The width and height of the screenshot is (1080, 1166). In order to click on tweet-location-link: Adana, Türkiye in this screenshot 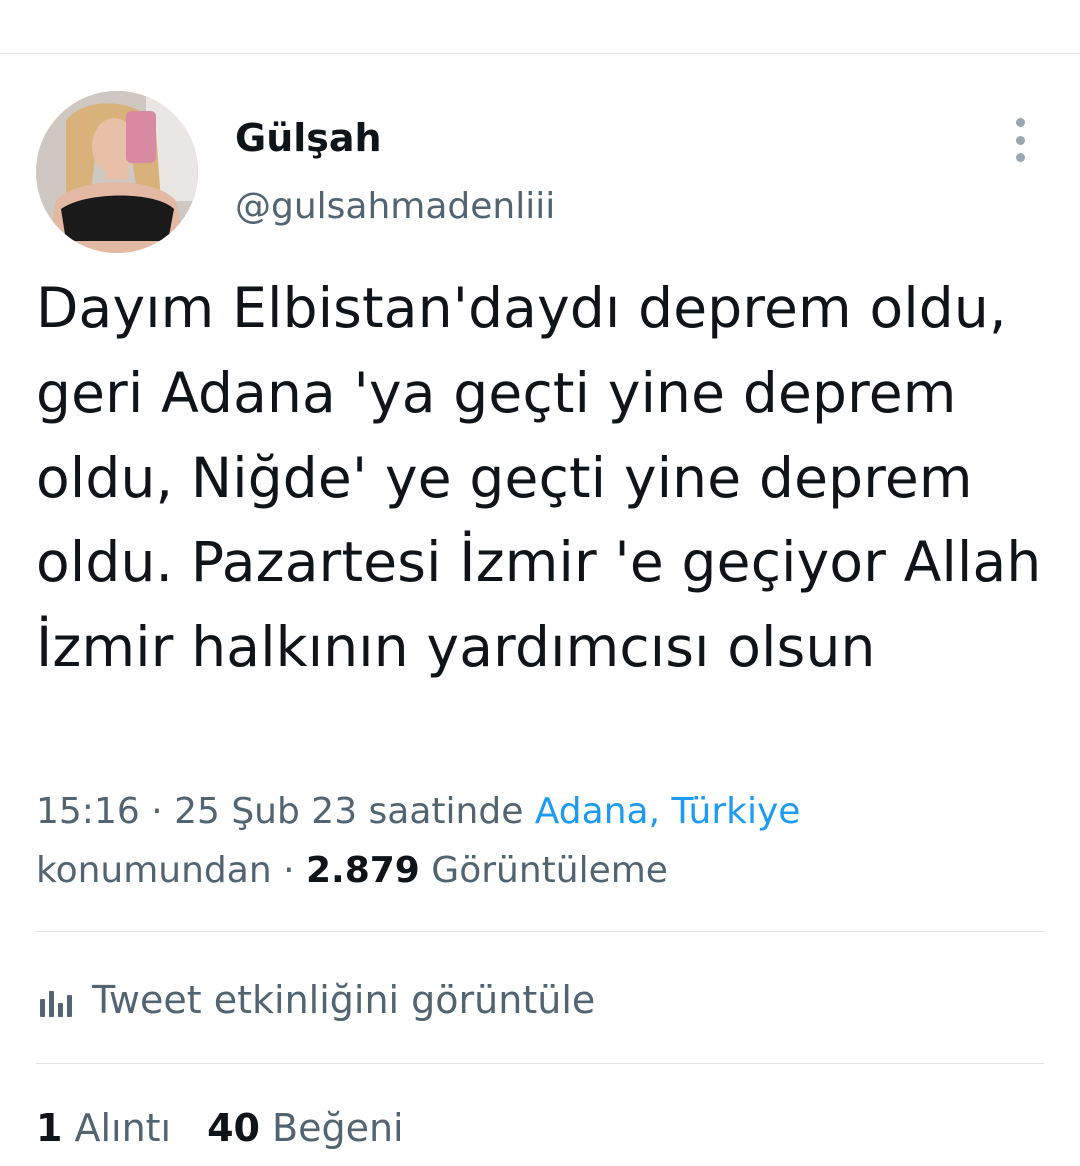, I will do `click(668, 811)`.